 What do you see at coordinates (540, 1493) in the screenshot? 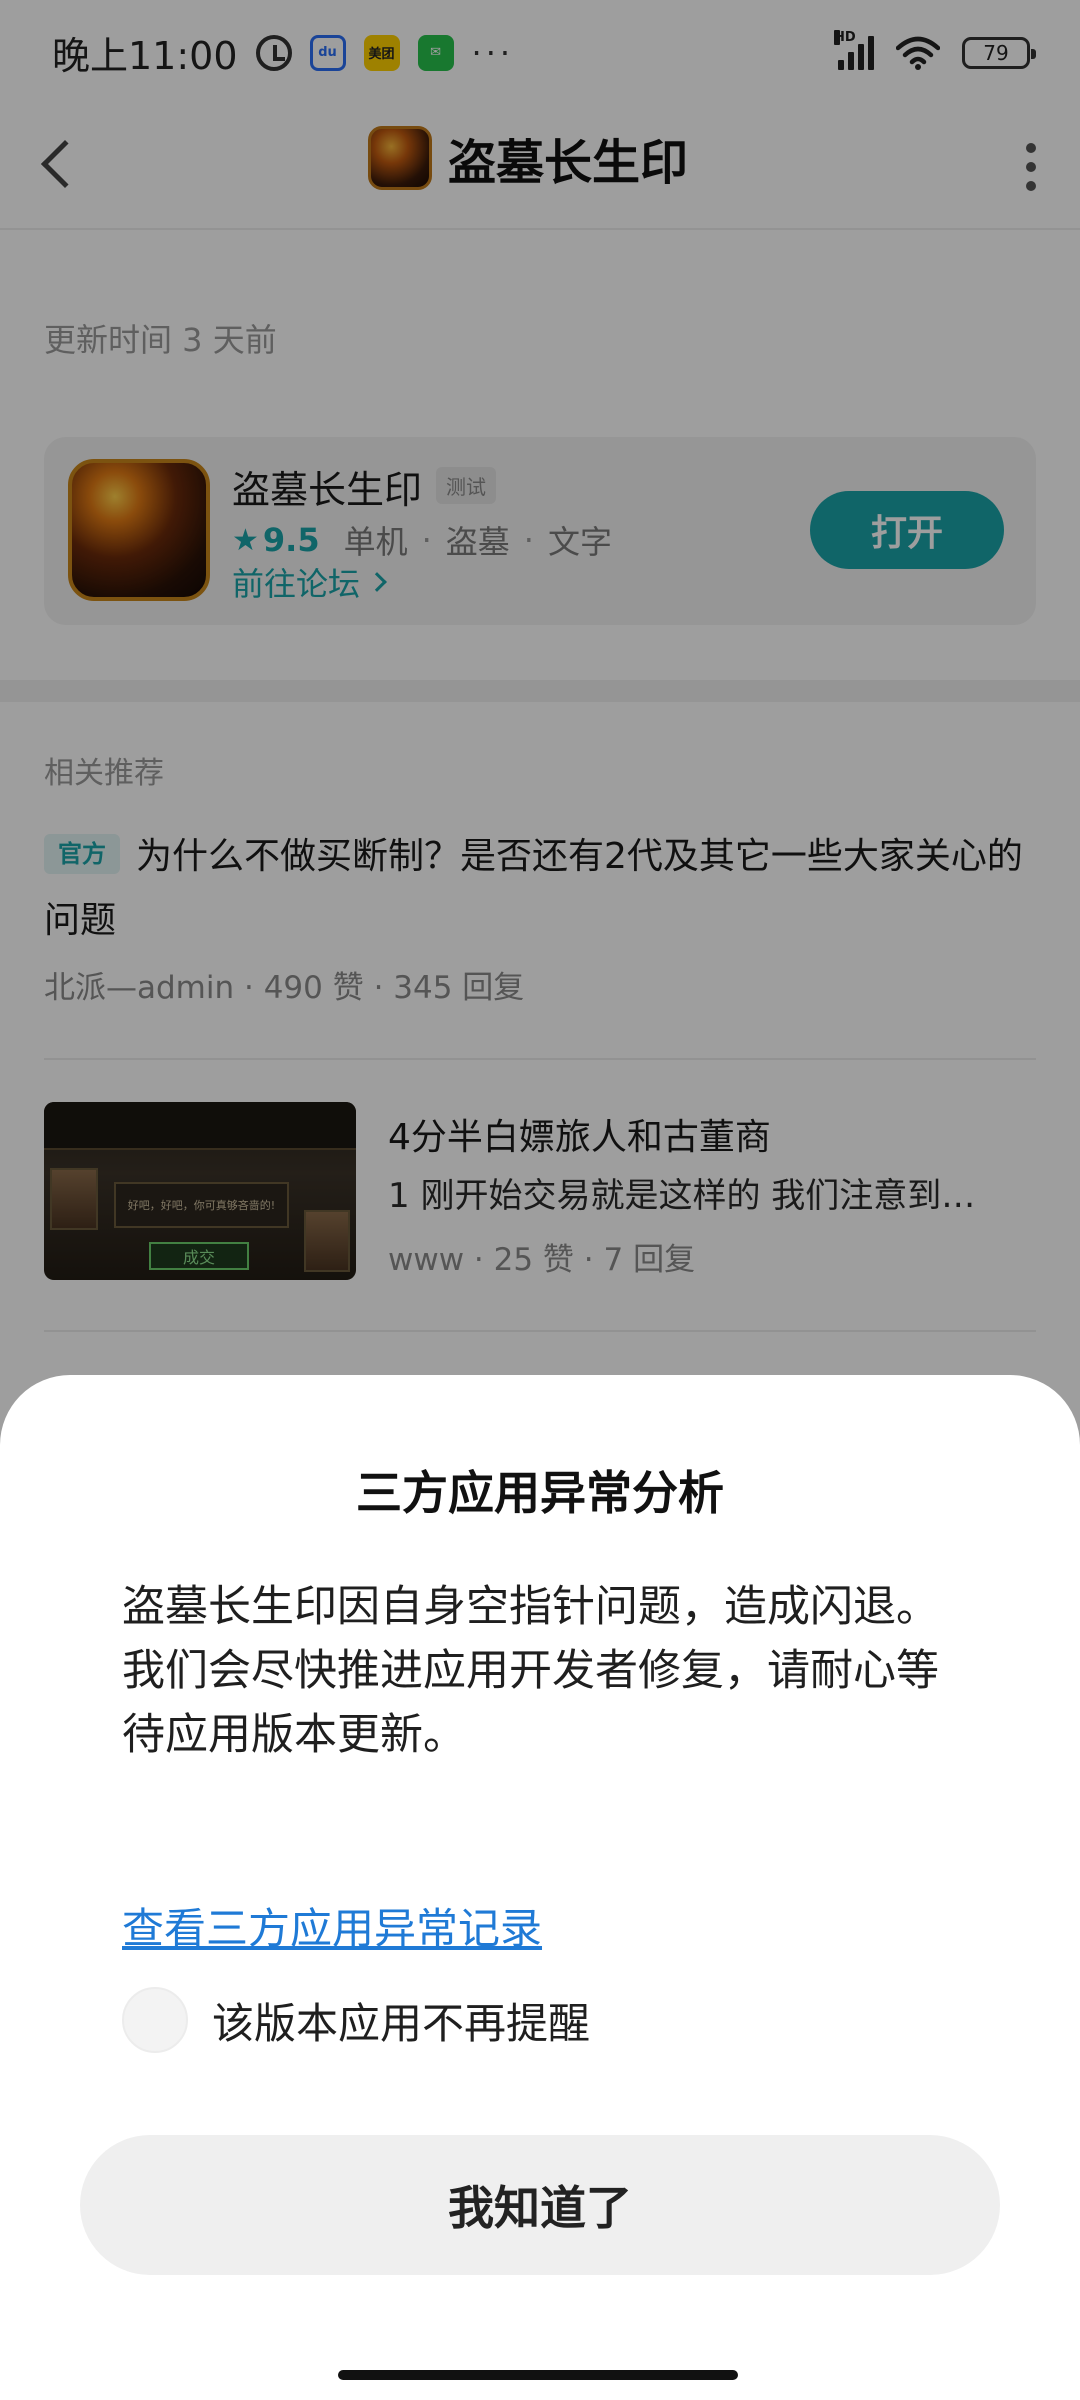
I see `dialog-title: 三方应用异常分析` at bounding box center [540, 1493].